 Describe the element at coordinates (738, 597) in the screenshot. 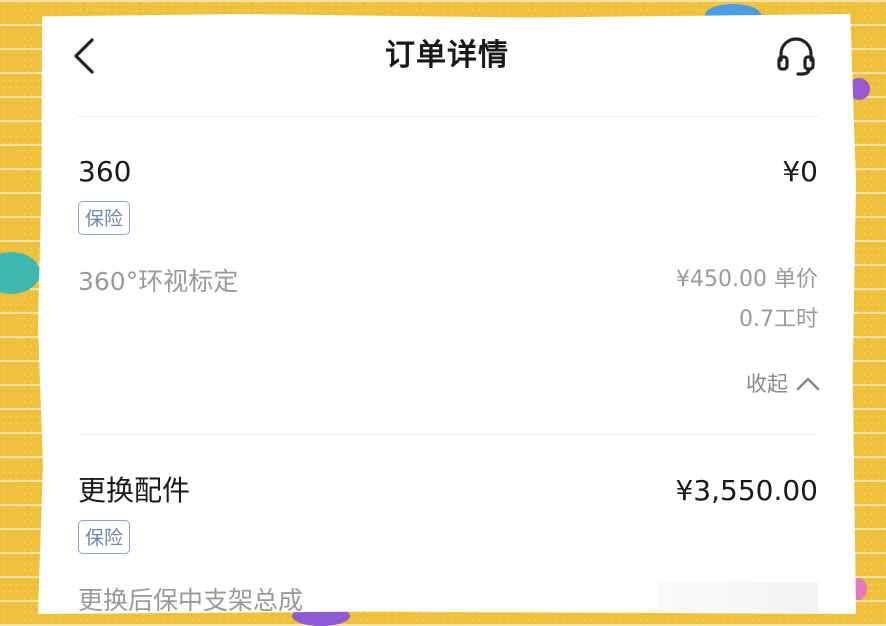

I see `faded-price-area` at that location.